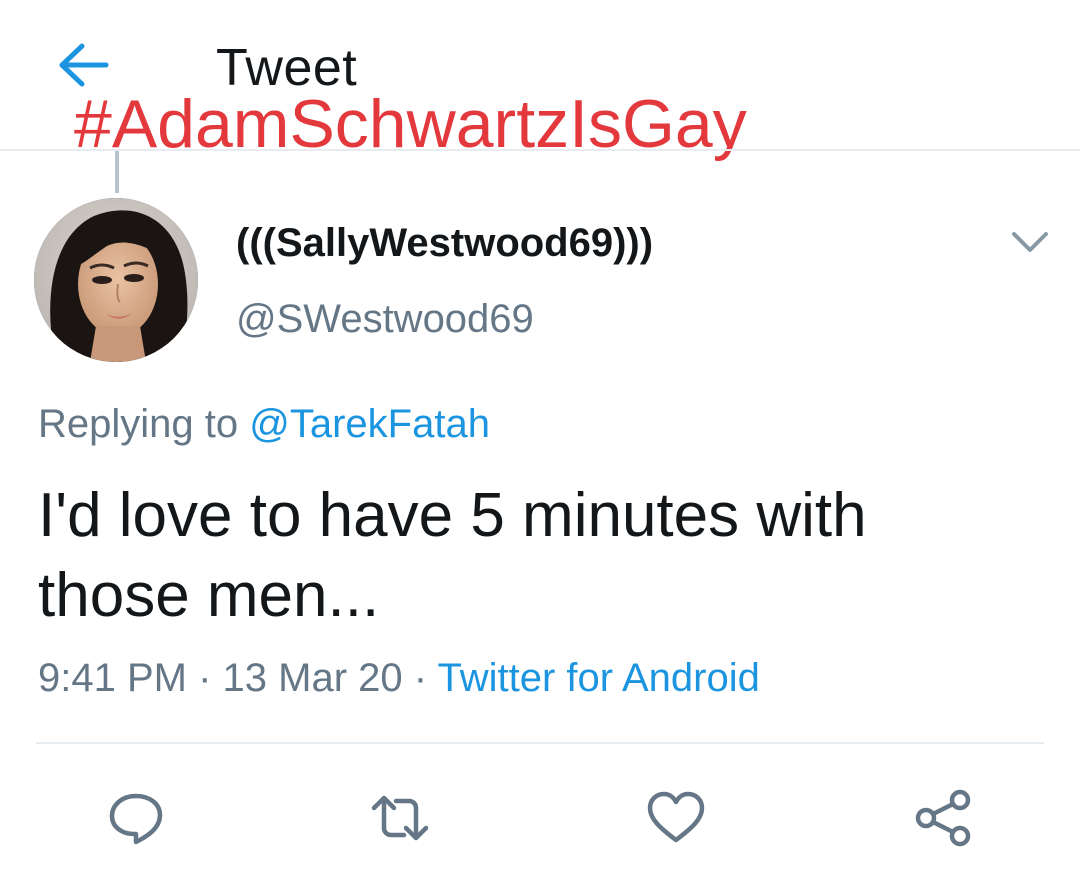  I want to click on chevron-down-icon, so click(1030, 242).